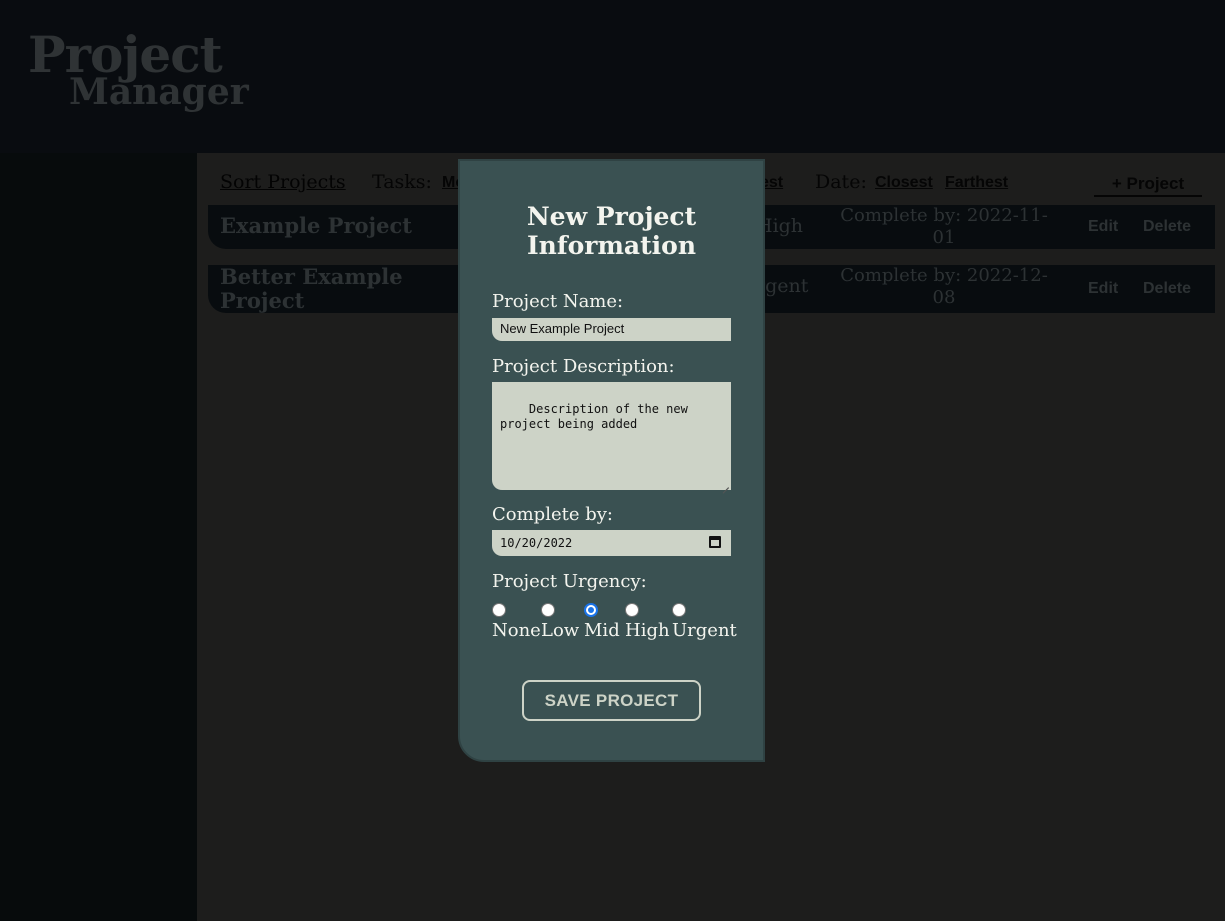 The height and width of the screenshot is (921, 1225). What do you see at coordinates (976, 183) in the screenshot?
I see `sort-date-farthest-link: Farthest` at bounding box center [976, 183].